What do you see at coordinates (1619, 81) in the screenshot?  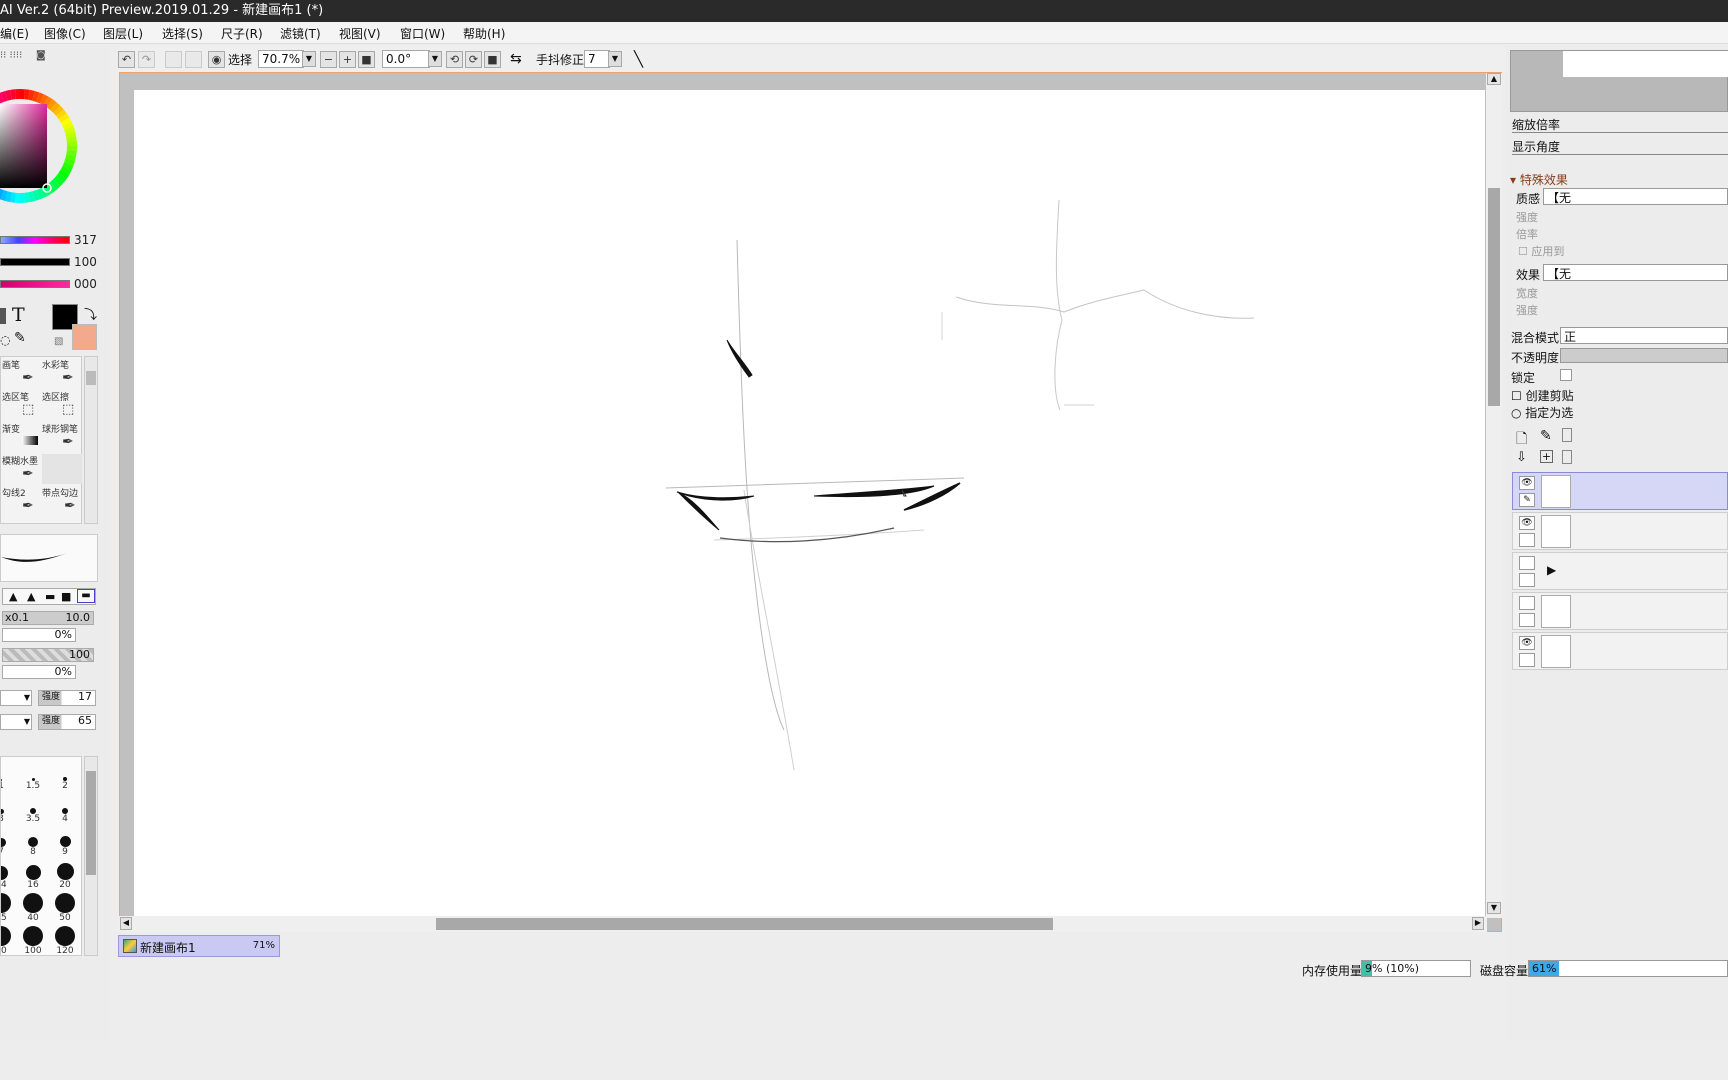 I see `navigator-preview` at bounding box center [1619, 81].